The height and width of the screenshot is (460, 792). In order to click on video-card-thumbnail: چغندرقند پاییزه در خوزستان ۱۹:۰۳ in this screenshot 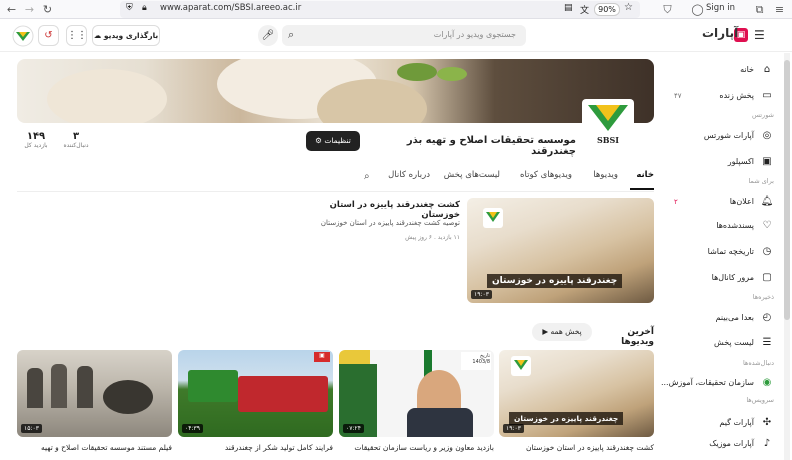, I will do `click(576, 393)`.